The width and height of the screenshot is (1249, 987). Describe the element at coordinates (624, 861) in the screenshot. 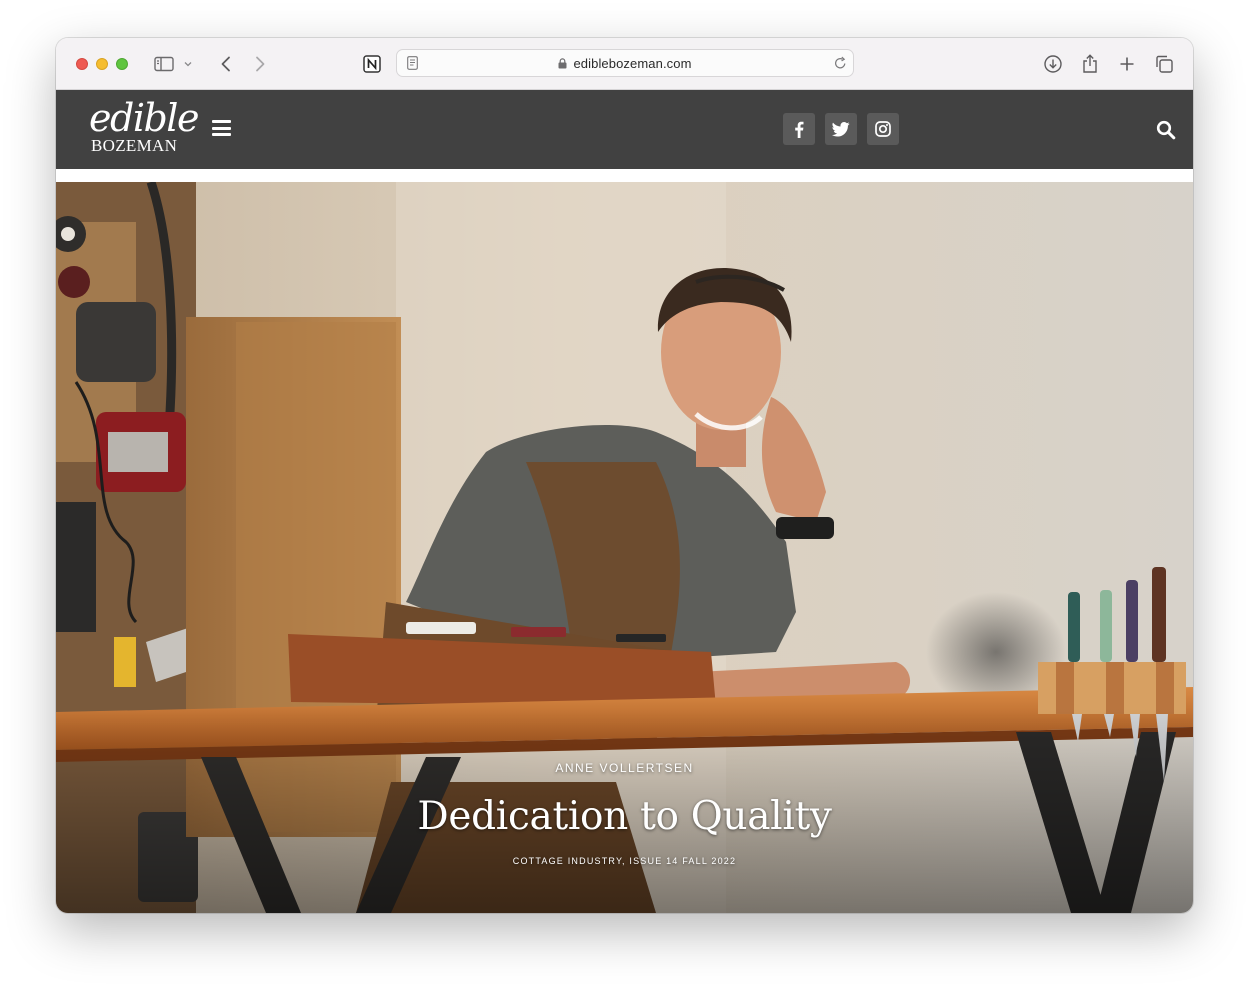

I see `article-meta: COTTAGE INDUSTRY, ISSUE 14 FALL 2022` at that location.